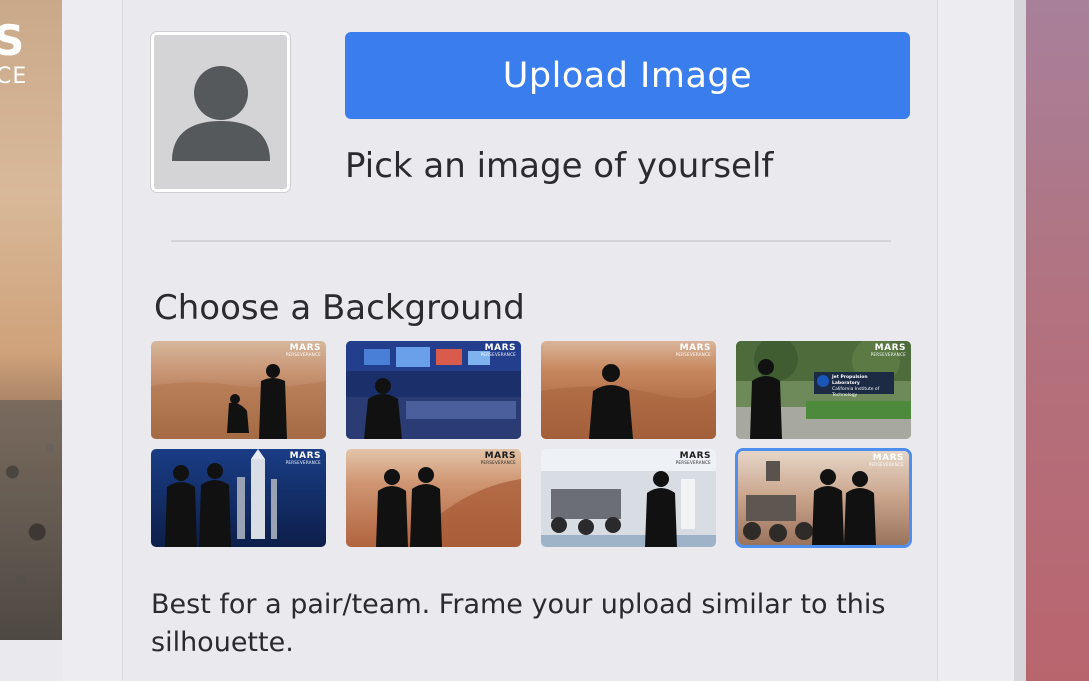 The width and height of the screenshot is (1089, 681). Describe the element at coordinates (628, 390) in the screenshot. I see `background-option-mars-terrain: MARS PERSEVERANCE` at that location.